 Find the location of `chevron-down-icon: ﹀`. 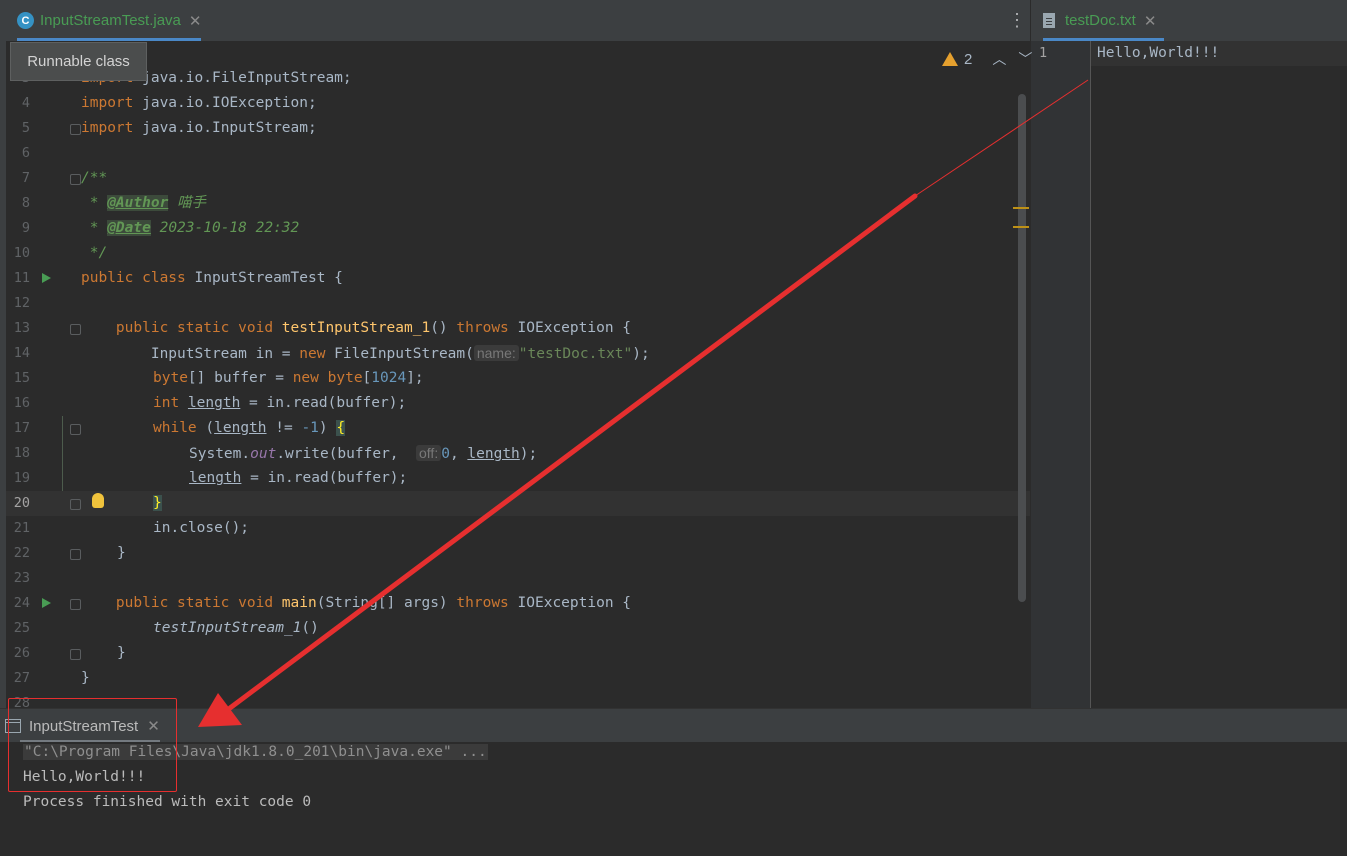

chevron-down-icon: ﹀ is located at coordinates (1025, 59).